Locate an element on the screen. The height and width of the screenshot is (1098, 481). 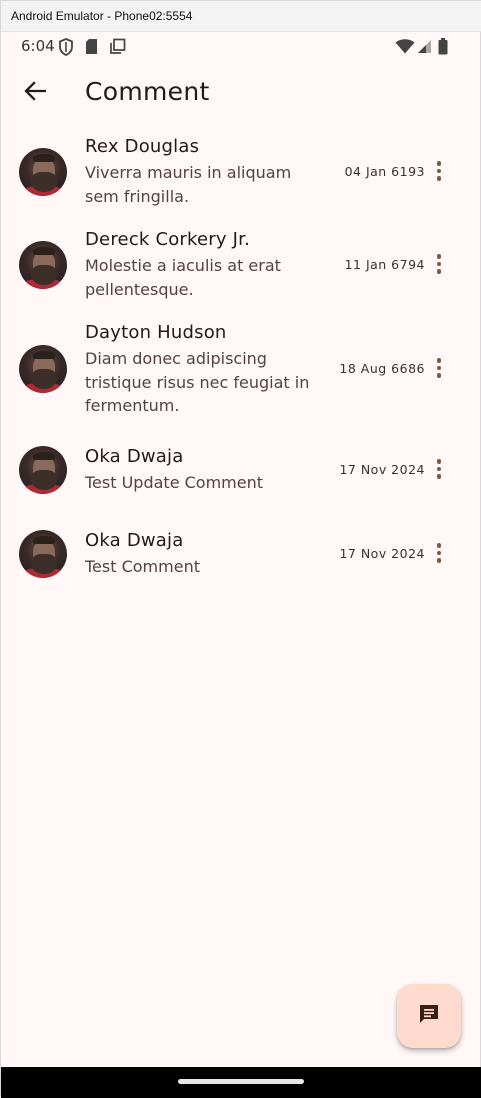
add-comment-fab is located at coordinates (429, 1016).